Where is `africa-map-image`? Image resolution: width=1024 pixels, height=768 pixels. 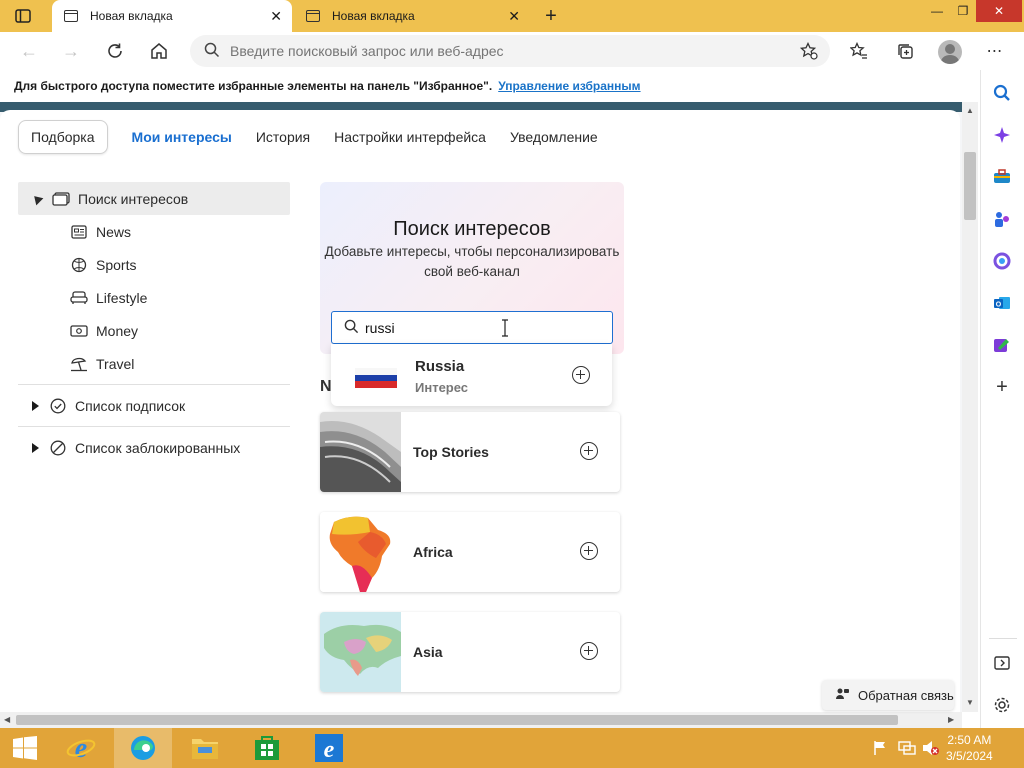
africa-map-image is located at coordinates (360, 552).